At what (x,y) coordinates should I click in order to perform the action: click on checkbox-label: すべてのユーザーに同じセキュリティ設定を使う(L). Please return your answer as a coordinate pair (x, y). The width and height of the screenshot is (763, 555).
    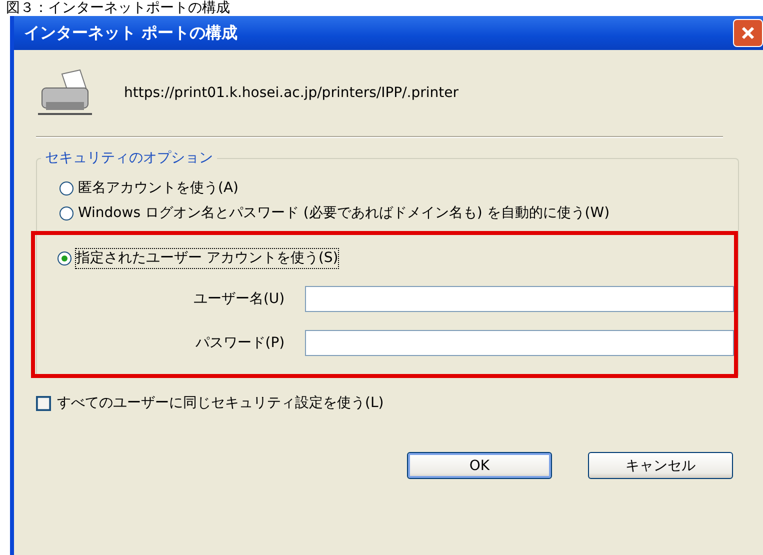
    Looking at the image, I should click on (220, 403).